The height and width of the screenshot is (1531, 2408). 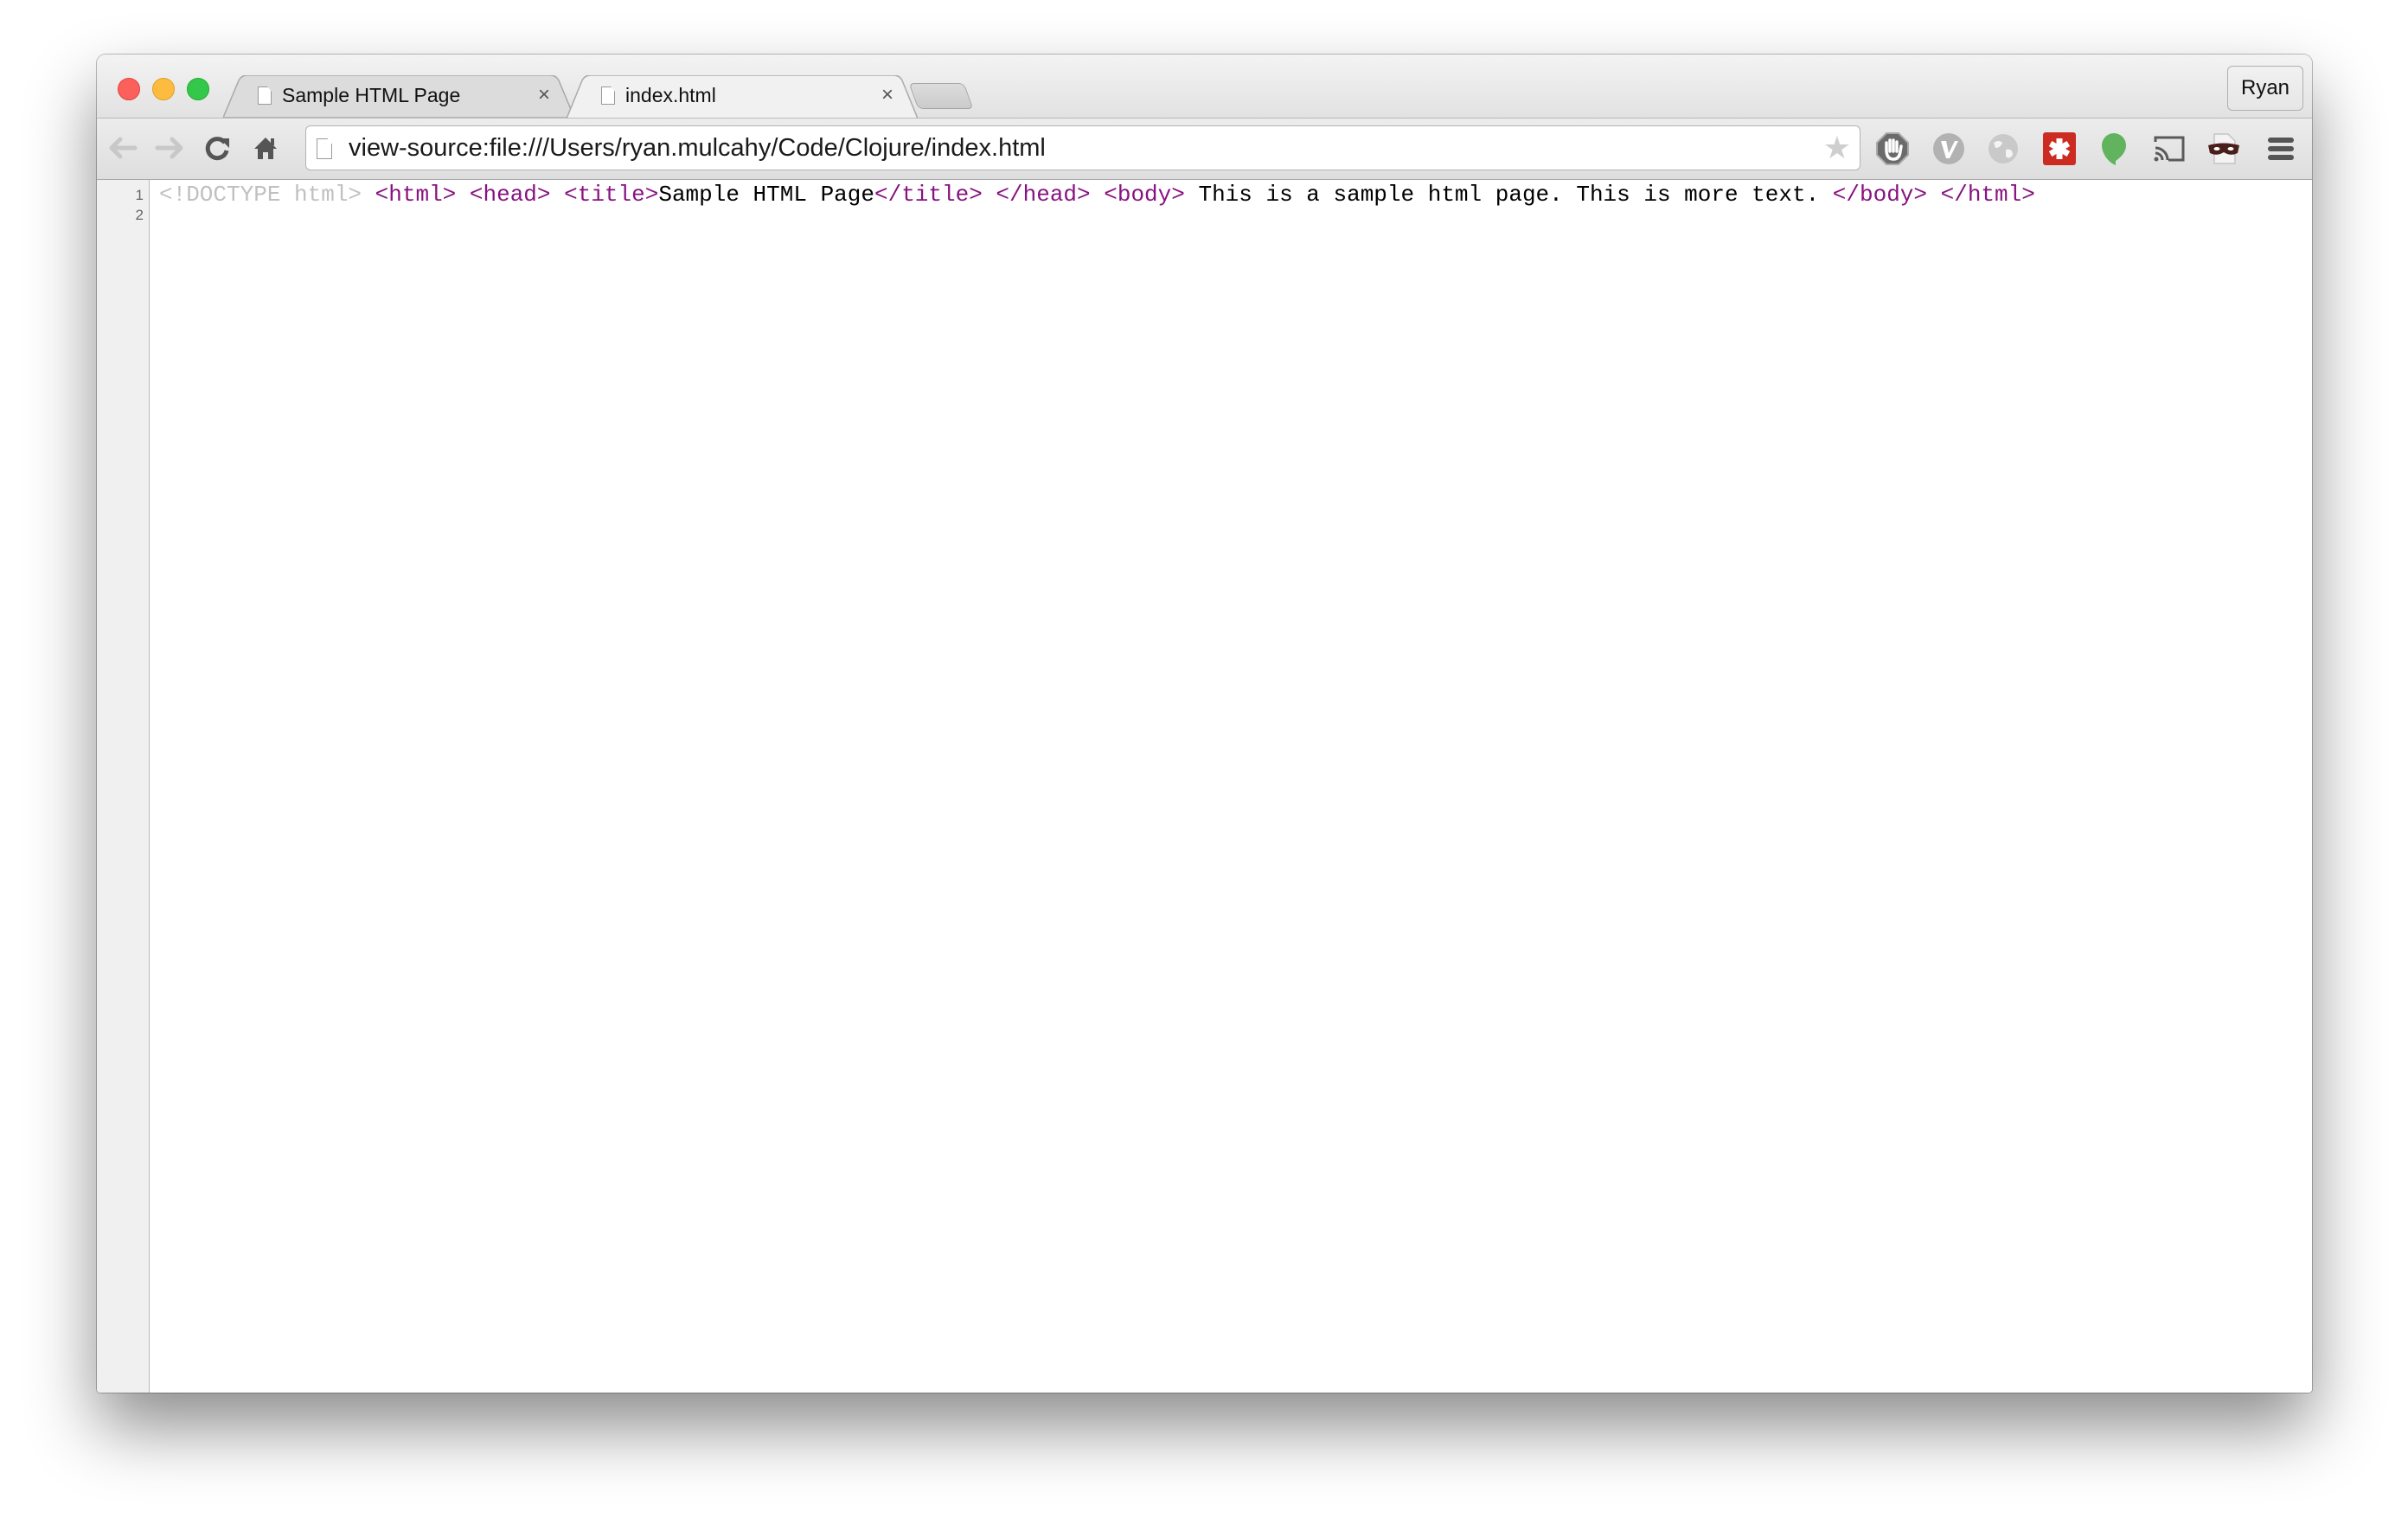 I want to click on bookmark-star-icon: ★, so click(x=1837, y=147).